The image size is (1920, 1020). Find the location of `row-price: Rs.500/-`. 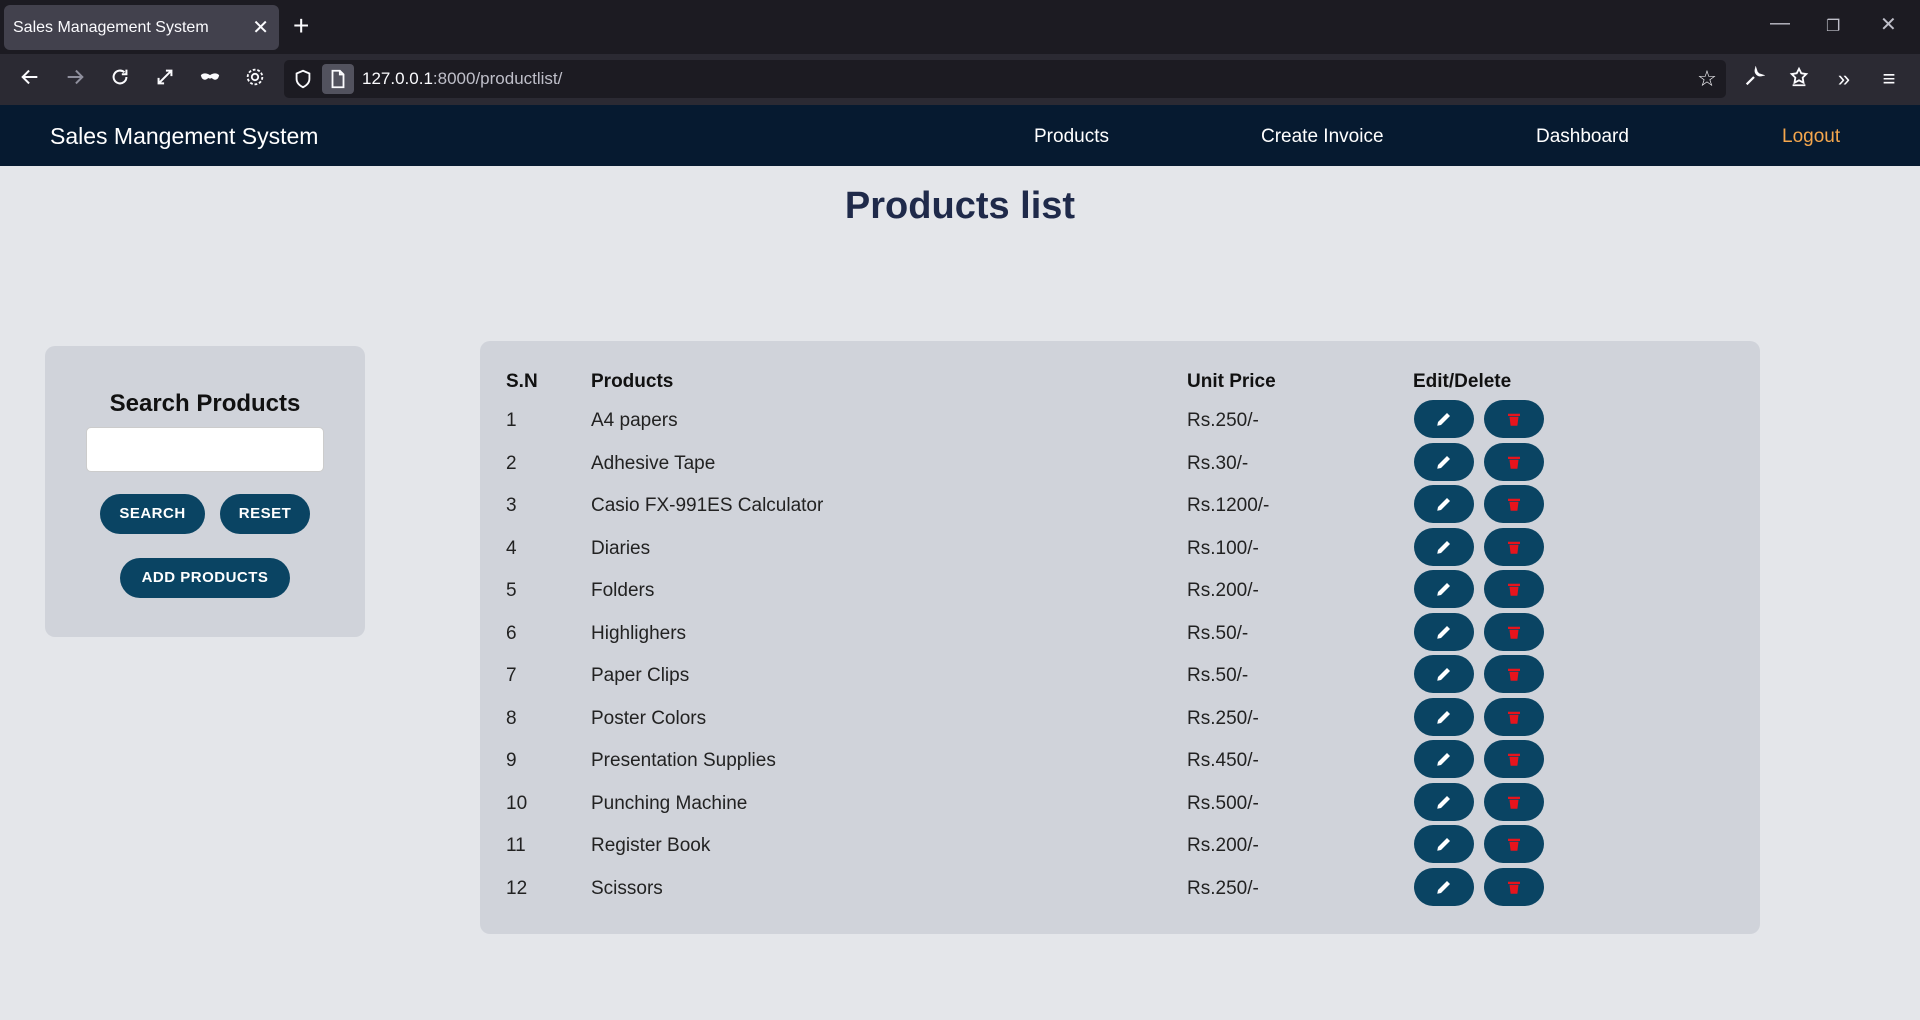

row-price: Rs.500/- is located at coordinates (1223, 803).